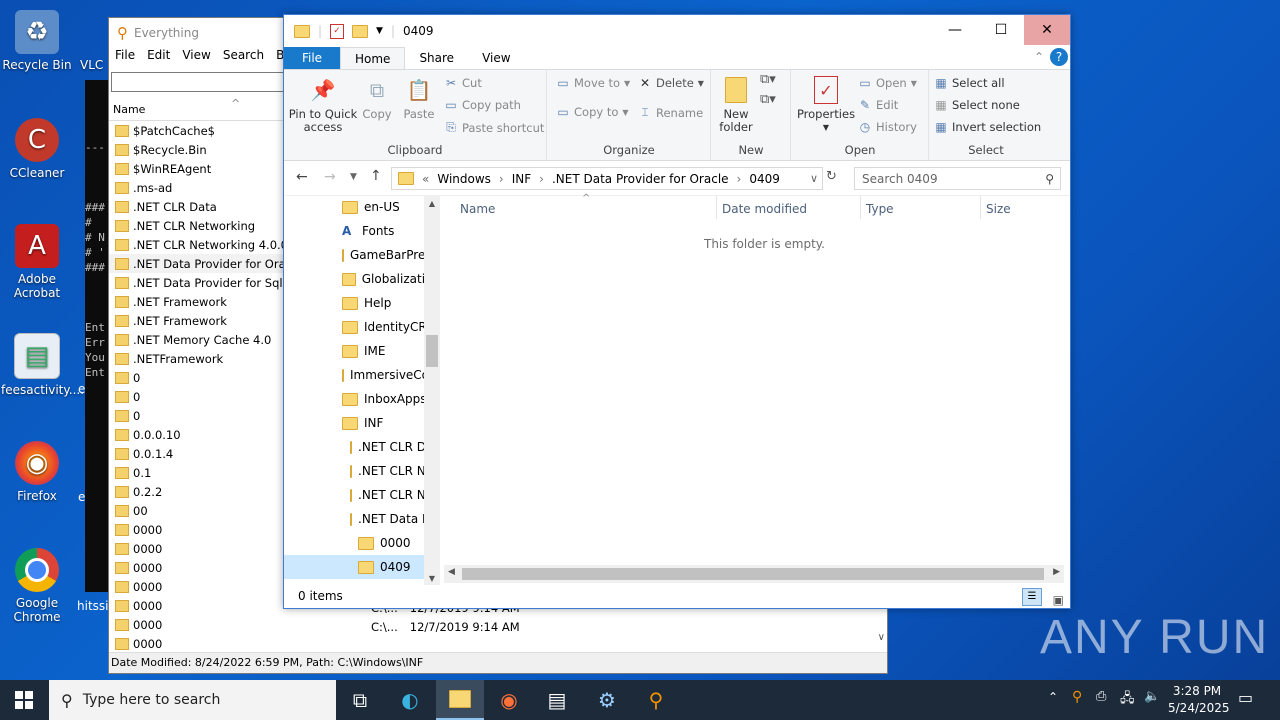 The width and height of the screenshot is (1280, 720). Describe the element at coordinates (362, 207) in the screenshot. I see `nav-tree-item: en-US` at that location.